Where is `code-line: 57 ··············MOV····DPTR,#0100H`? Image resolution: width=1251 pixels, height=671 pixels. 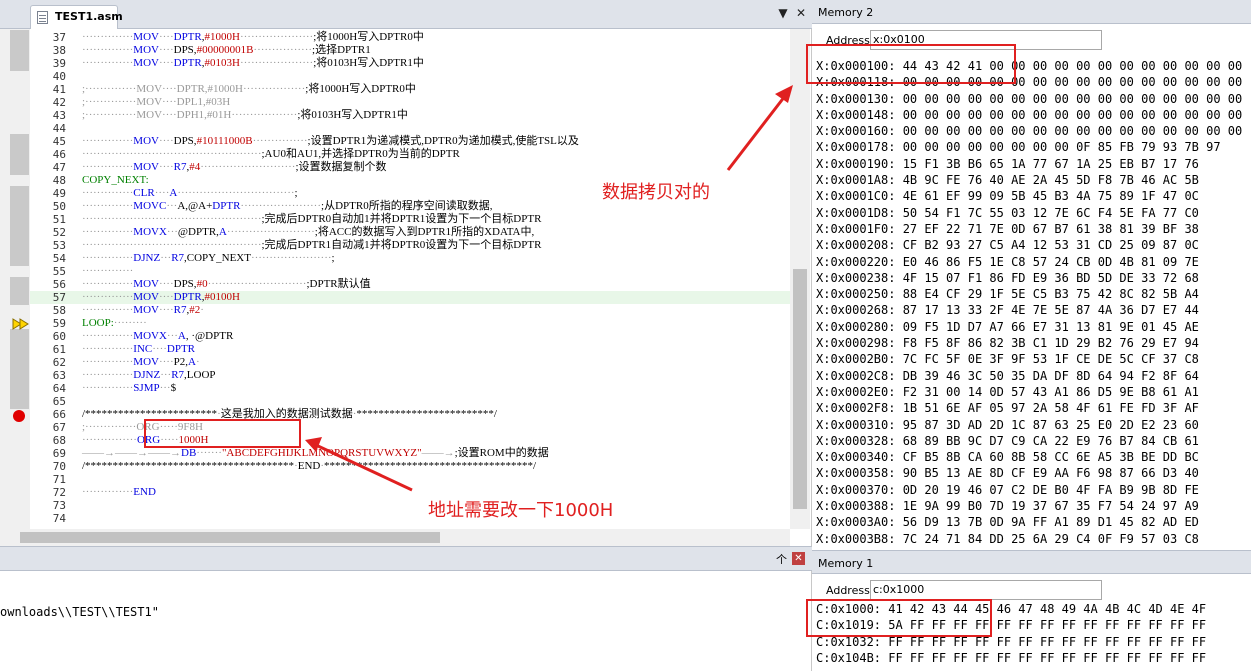 code-line: 57 ··············MOV····DPTR,#0100H is located at coordinates (410, 297).